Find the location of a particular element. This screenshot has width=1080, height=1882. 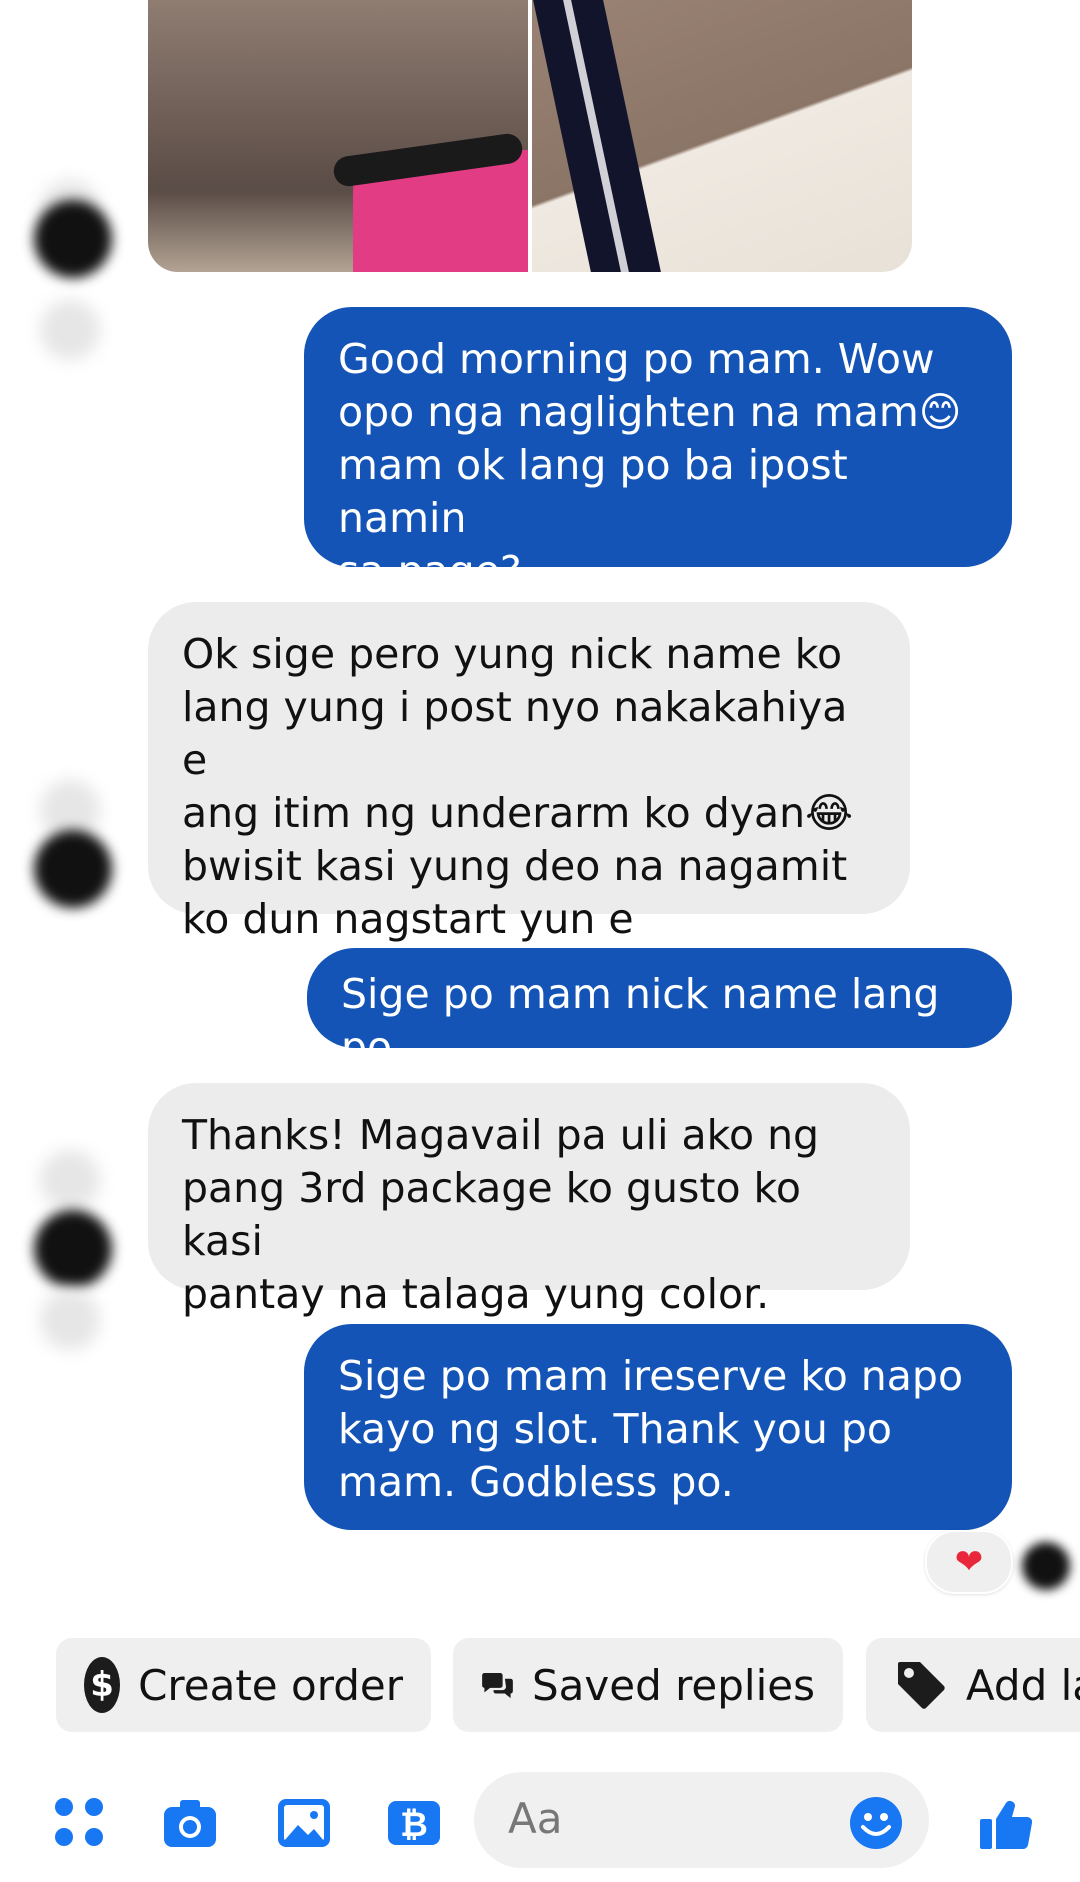

saved-replies-button: Saved replies is located at coordinates (648, 1685).